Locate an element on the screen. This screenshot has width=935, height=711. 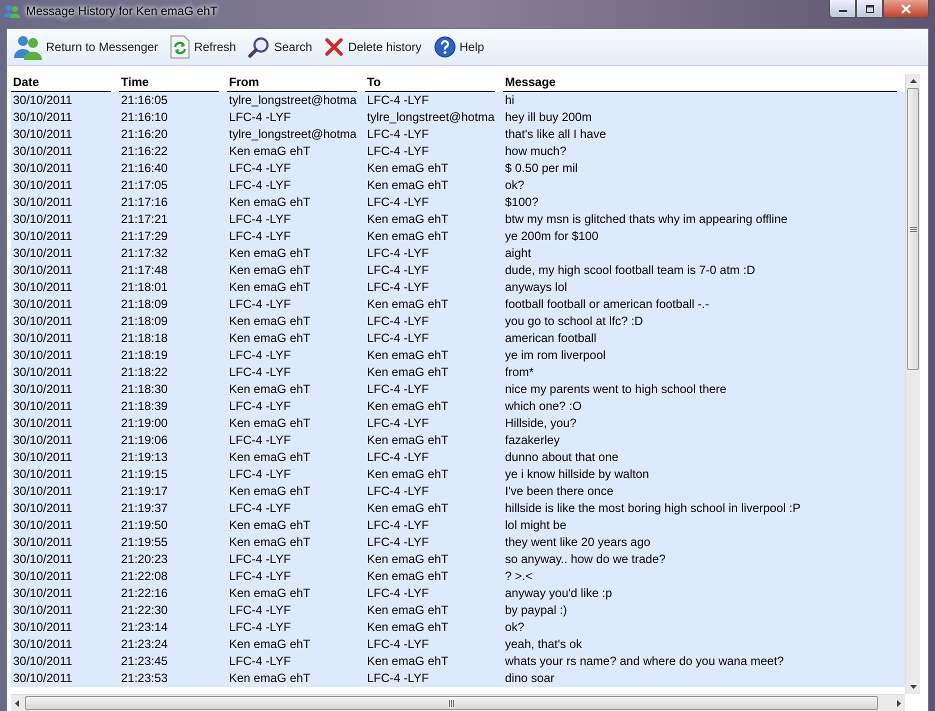
close-button is located at coordinates (906, 9).